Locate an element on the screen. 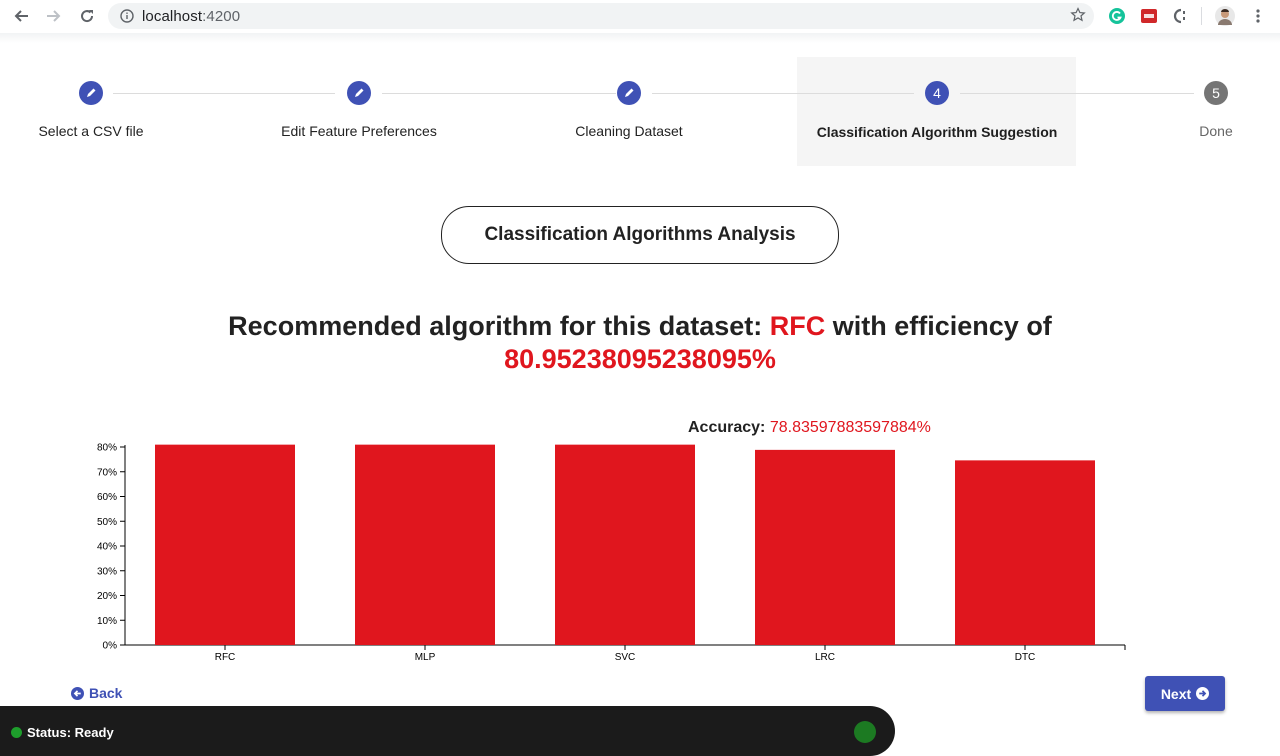 The height and width of the screenshot is (756, 1280). y-tick-label: 80% is located at coordinates (107, 448).